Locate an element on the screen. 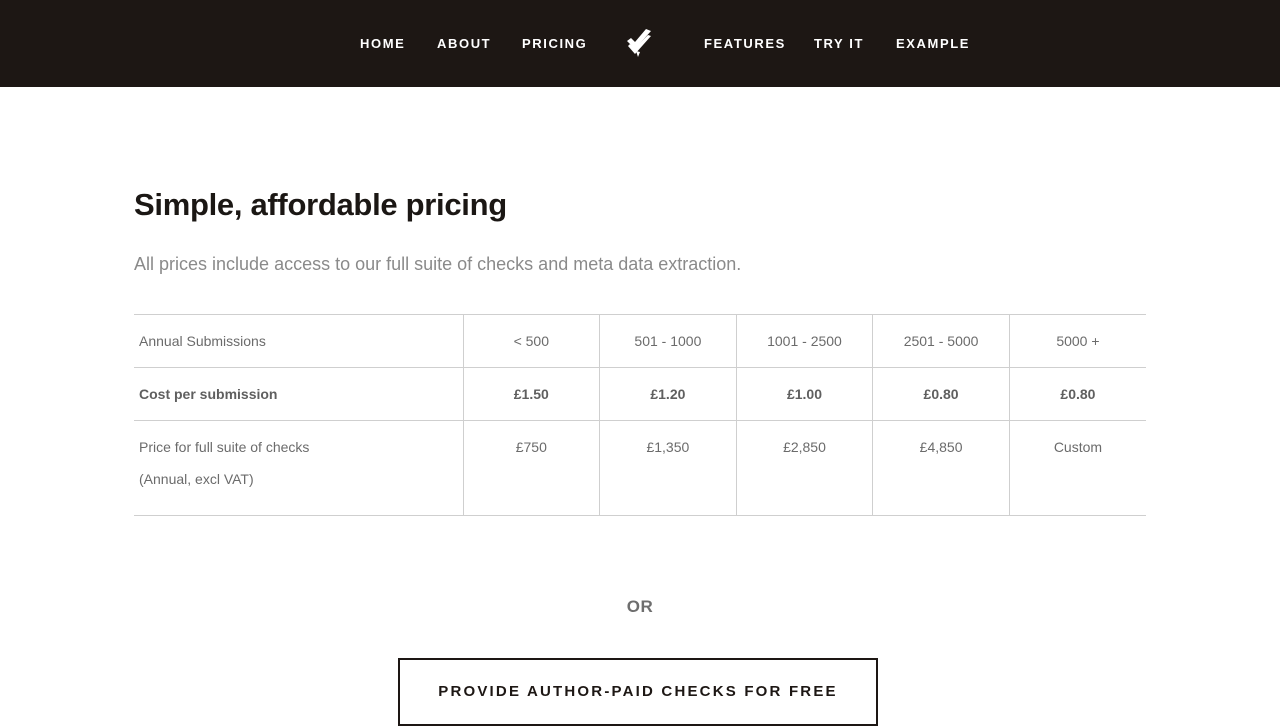  table-cell: £1.20 is located at coordinates (668, 394).